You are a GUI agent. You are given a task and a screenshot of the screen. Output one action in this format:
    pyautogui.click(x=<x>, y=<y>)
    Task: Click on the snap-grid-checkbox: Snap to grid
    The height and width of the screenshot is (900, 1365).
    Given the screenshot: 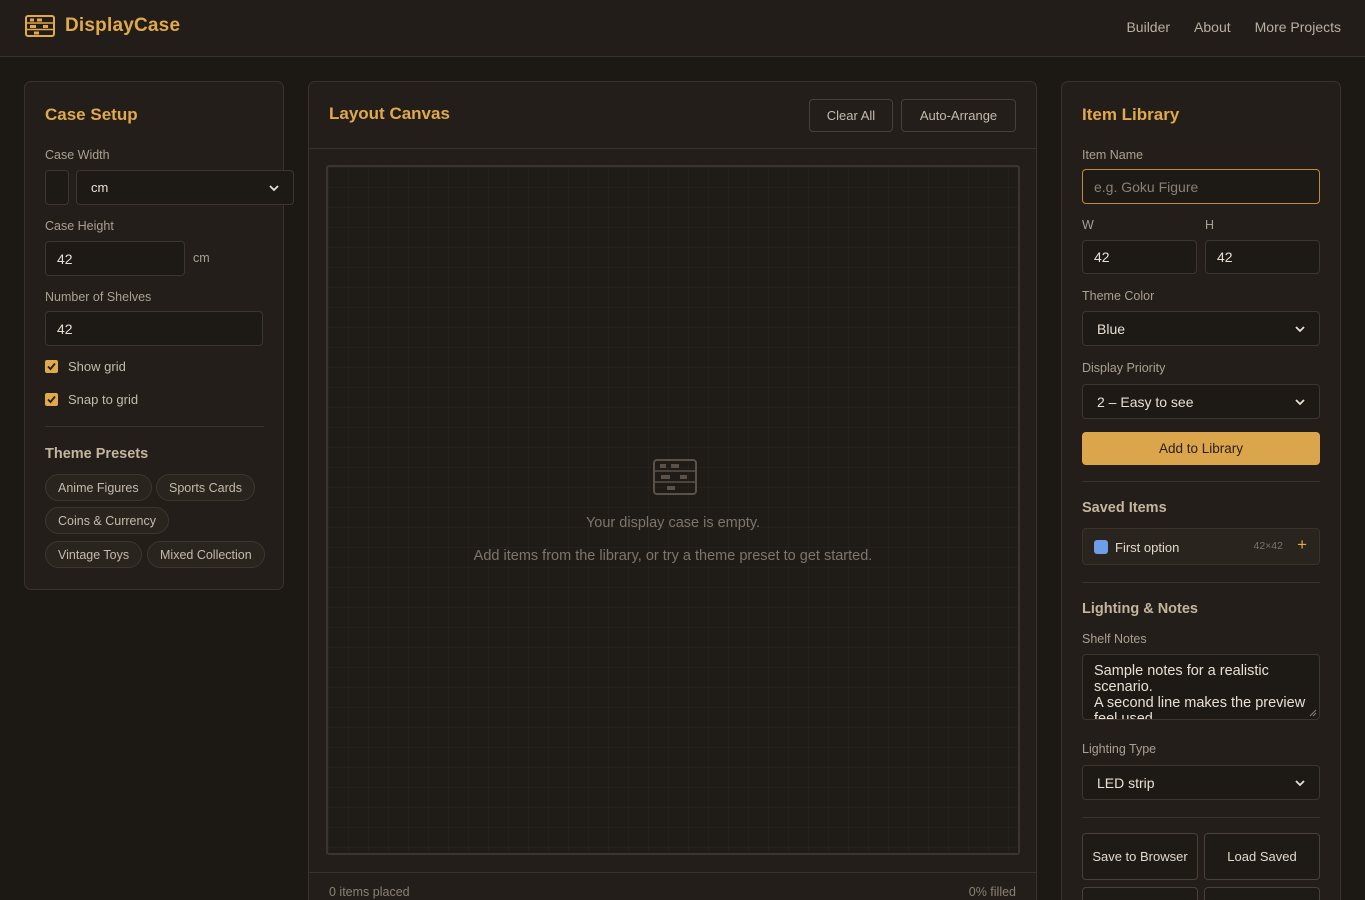 What is the action you would take?
    pyautogui.click(x=91, y=399)
    